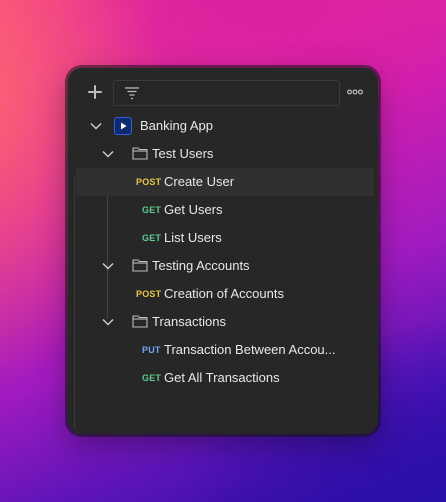 The image size is (446, 502). I want to click on request-name: Create User, so click(199, 181).